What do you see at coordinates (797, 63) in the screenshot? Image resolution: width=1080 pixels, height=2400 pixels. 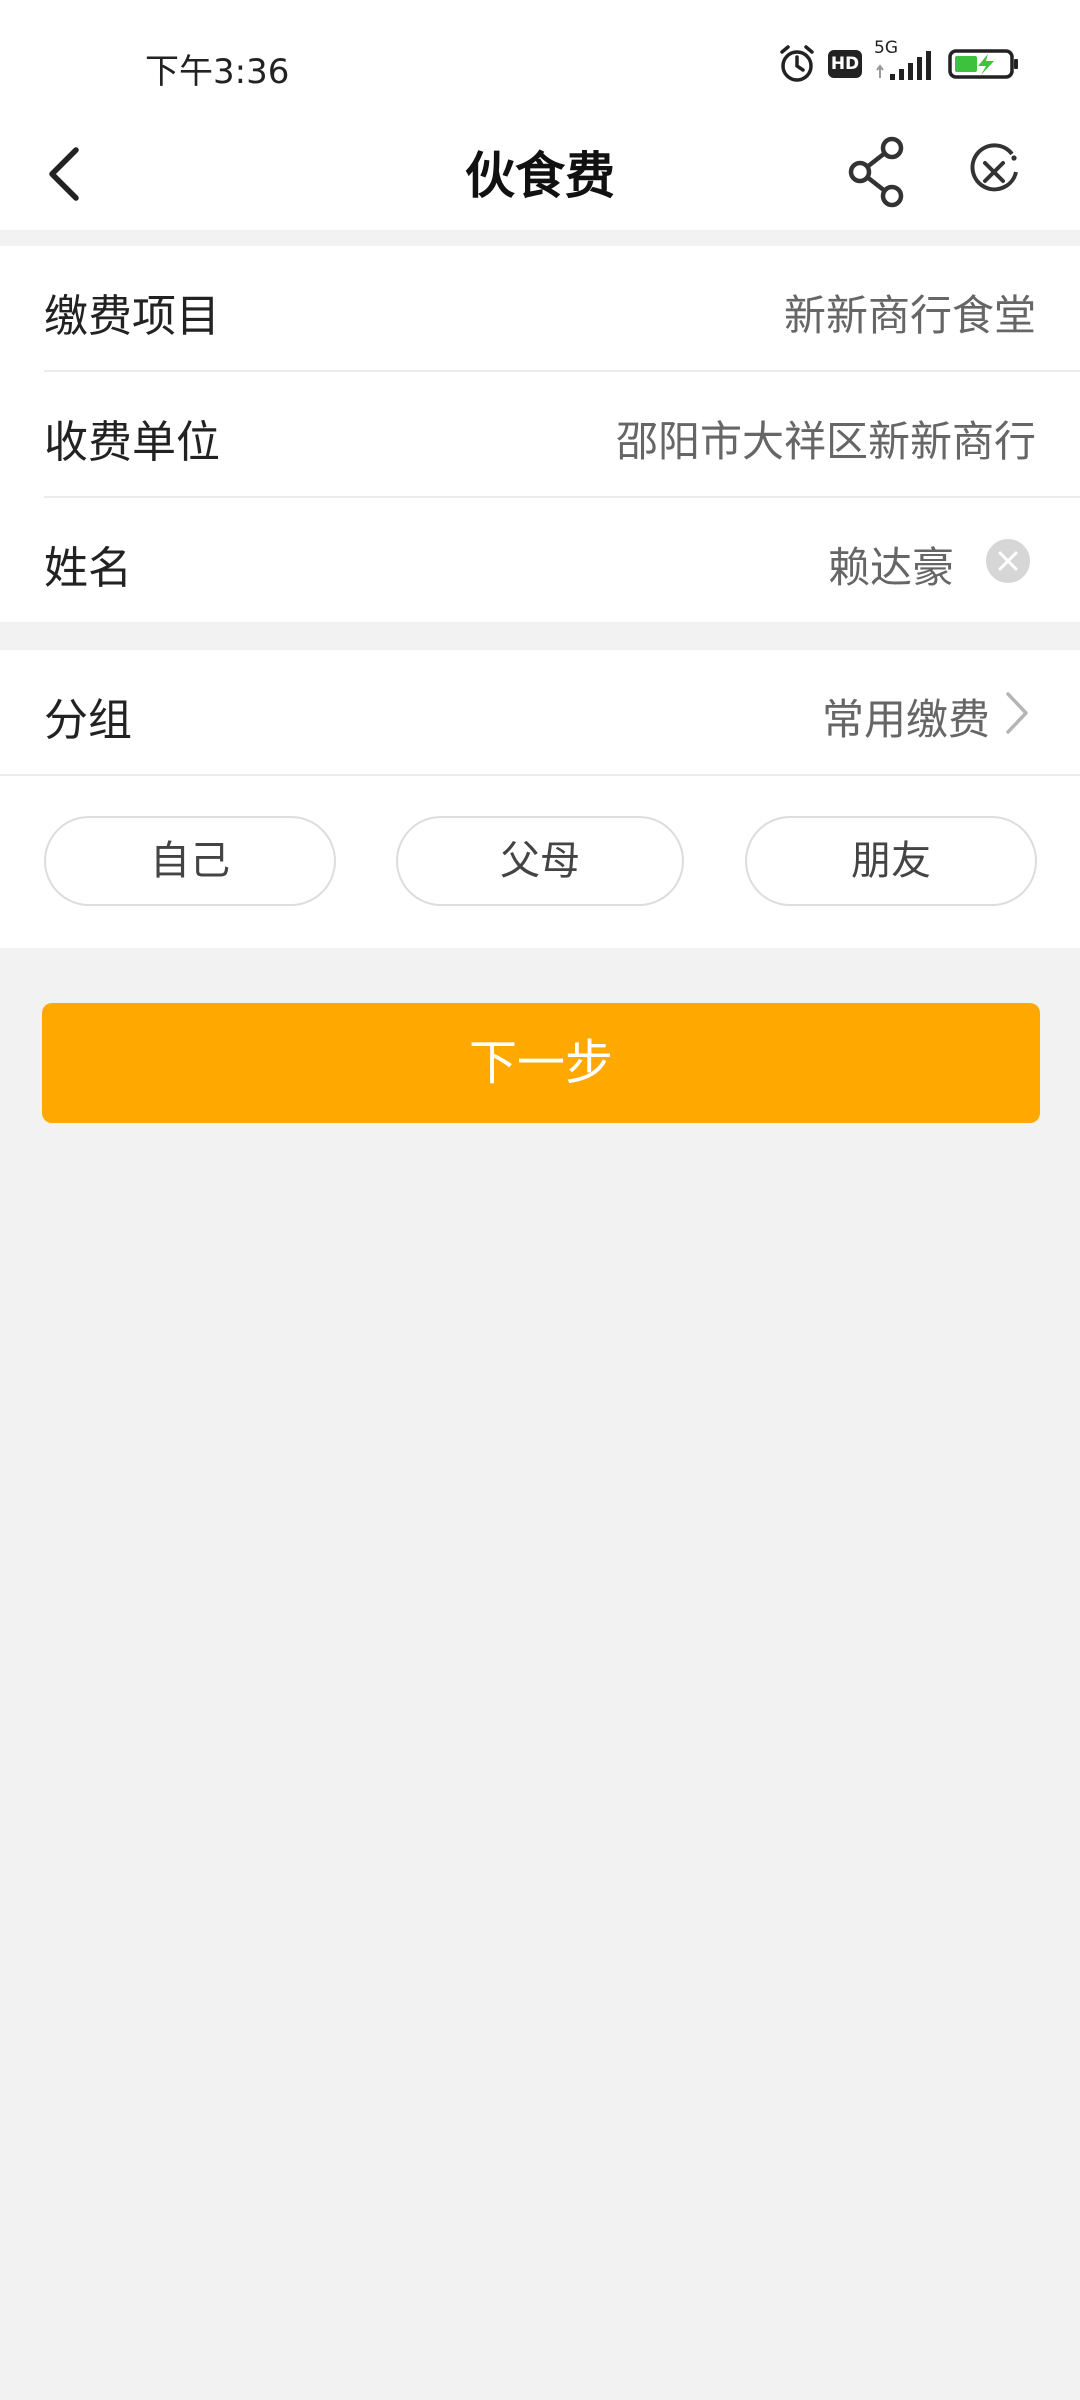 I see `alarm-icon` at bounding box center [797, 63].